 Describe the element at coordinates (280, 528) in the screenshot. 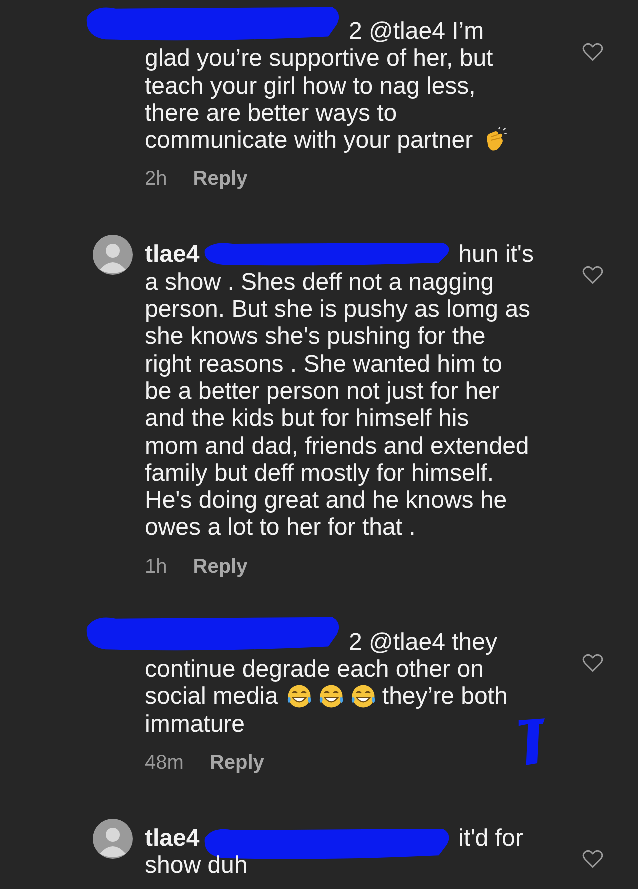

I see `comment-text: owes a lot to her for that .` at that location.